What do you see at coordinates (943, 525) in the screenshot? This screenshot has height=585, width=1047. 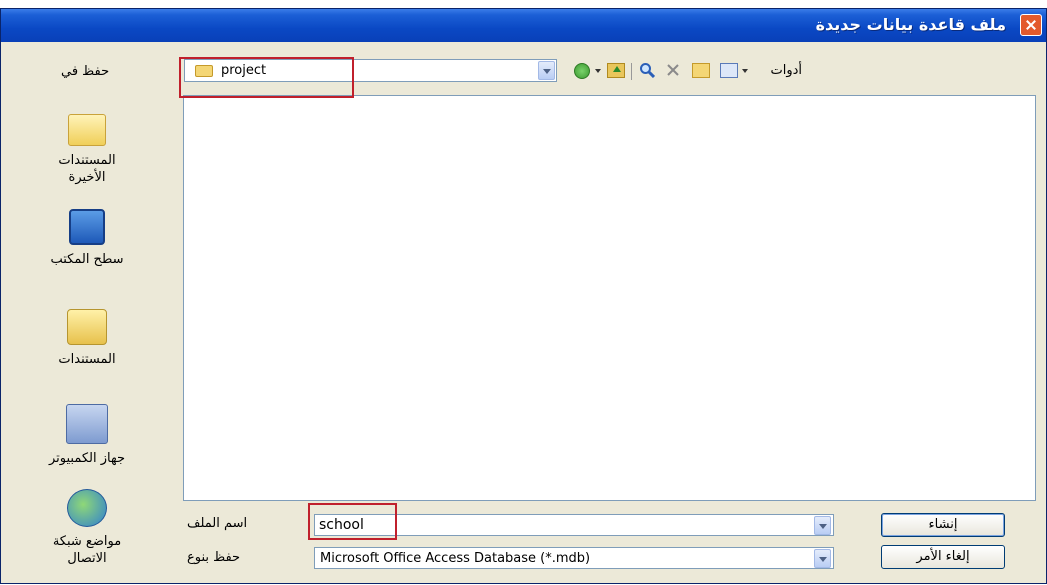 I see `create-button: إنشاء` at bounding box center [943, 525].